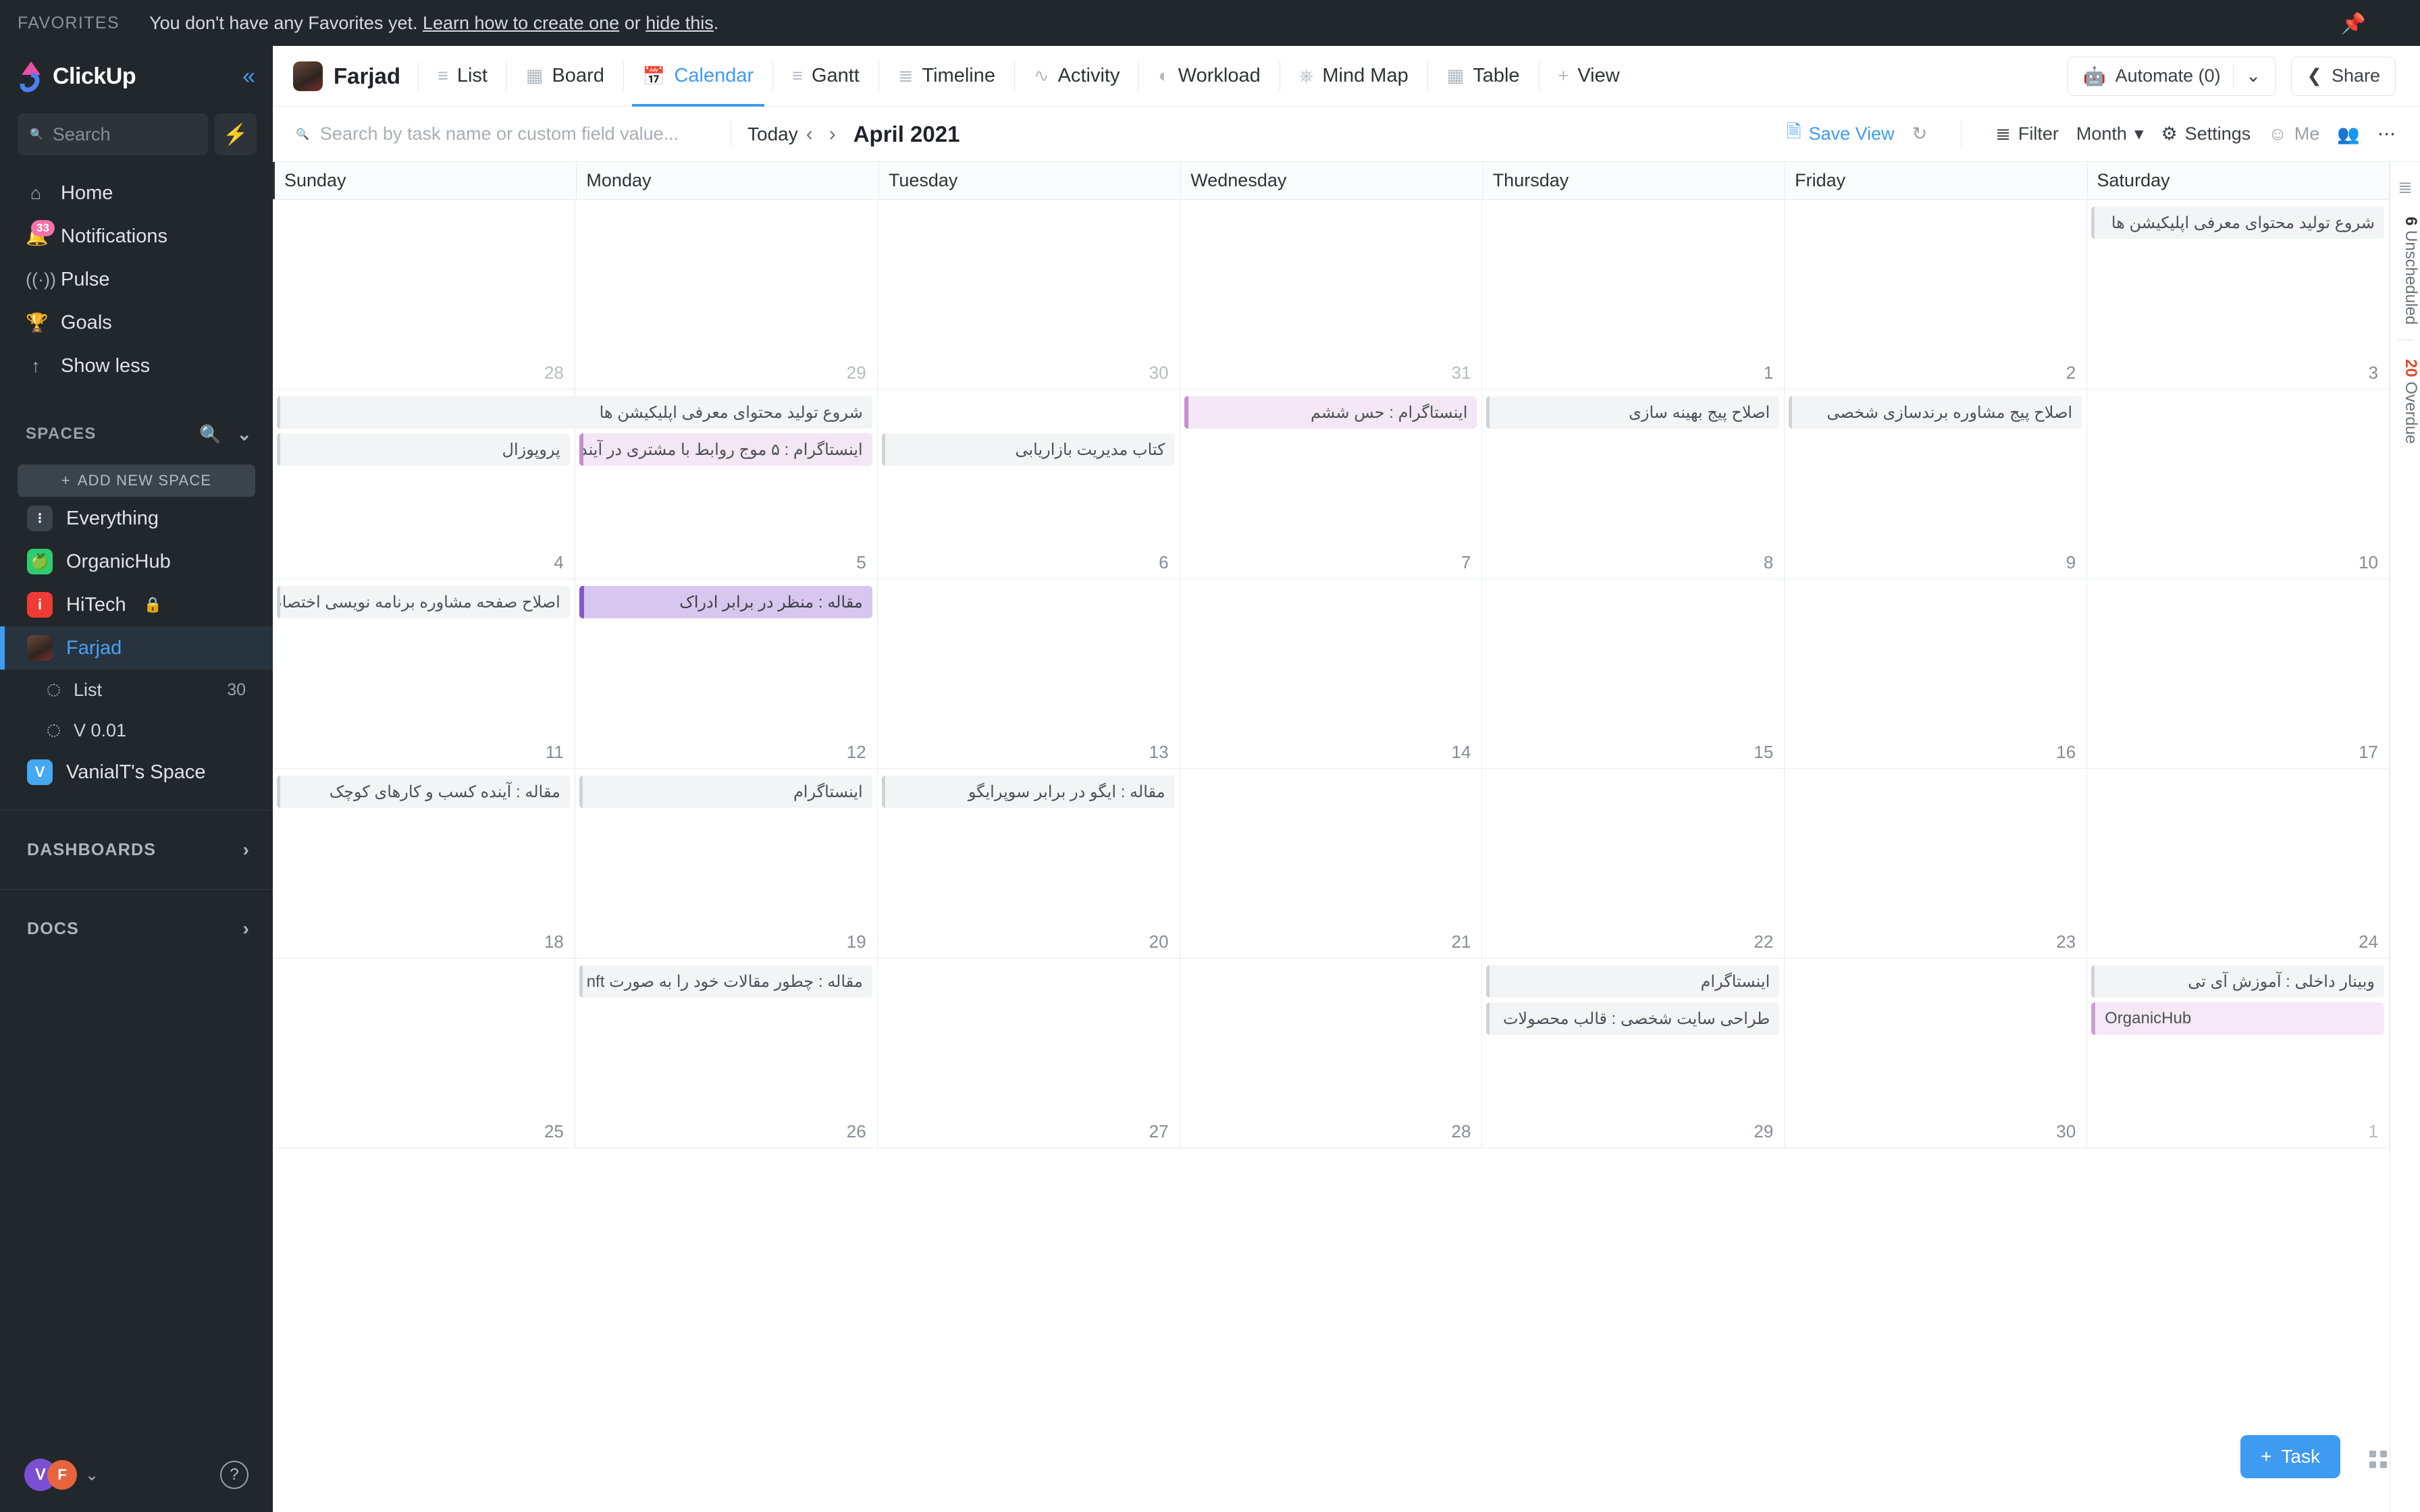  What do you see at coordinates (2110, 134) in the screenshot?
I see `zoom-level-dropdown: Month ▾` at bounding box center [2110, 134].